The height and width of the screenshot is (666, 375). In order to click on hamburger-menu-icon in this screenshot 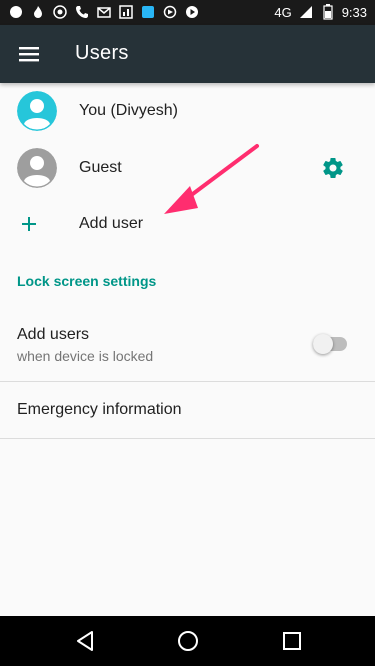, I will do `click(29, 54)`.